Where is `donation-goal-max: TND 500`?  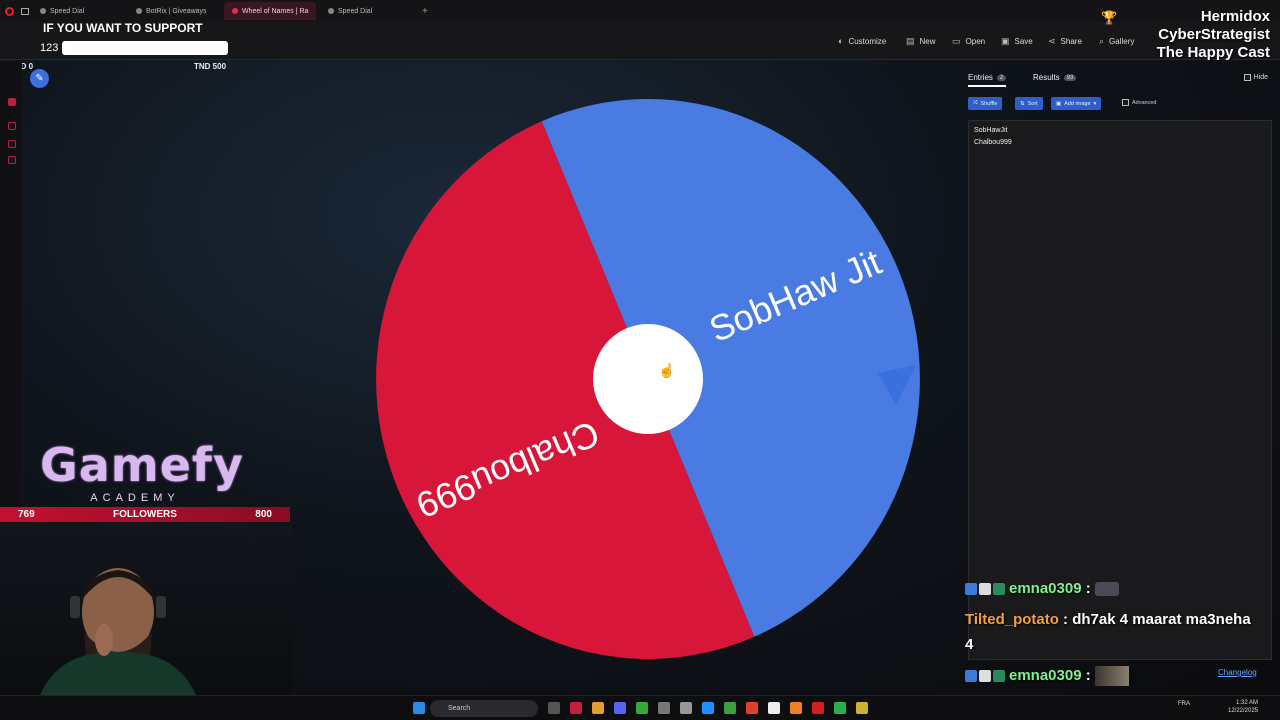
donation-goal-max: TND 500 is located at coordinates (210, 66).